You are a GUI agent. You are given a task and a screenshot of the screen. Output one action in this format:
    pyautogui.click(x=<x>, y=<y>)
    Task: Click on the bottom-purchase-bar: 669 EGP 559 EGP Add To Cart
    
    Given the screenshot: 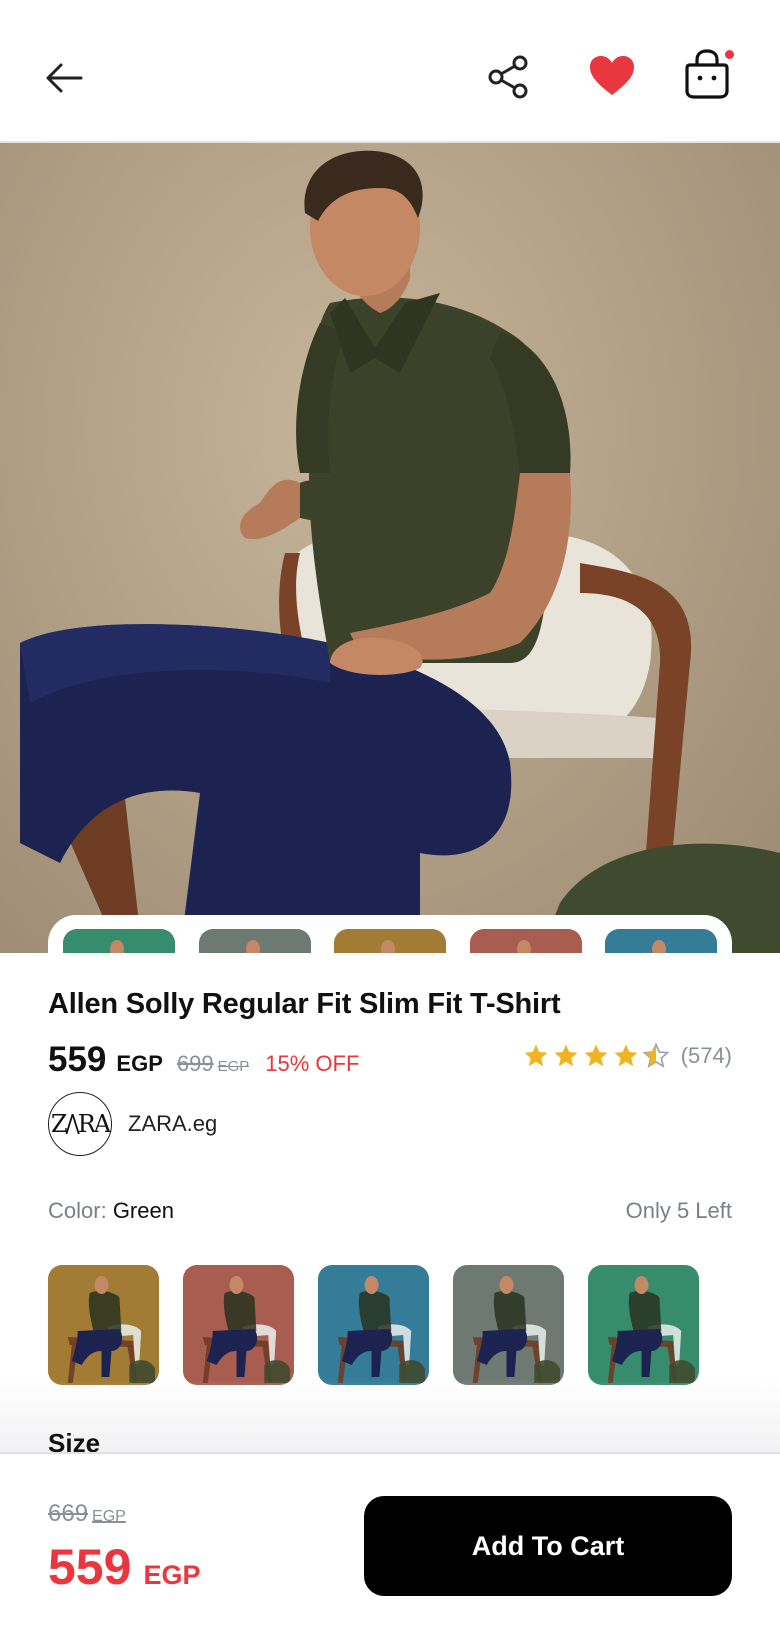 What is the action you would take?
    pyautogui.click(x=390, y=1543)
    